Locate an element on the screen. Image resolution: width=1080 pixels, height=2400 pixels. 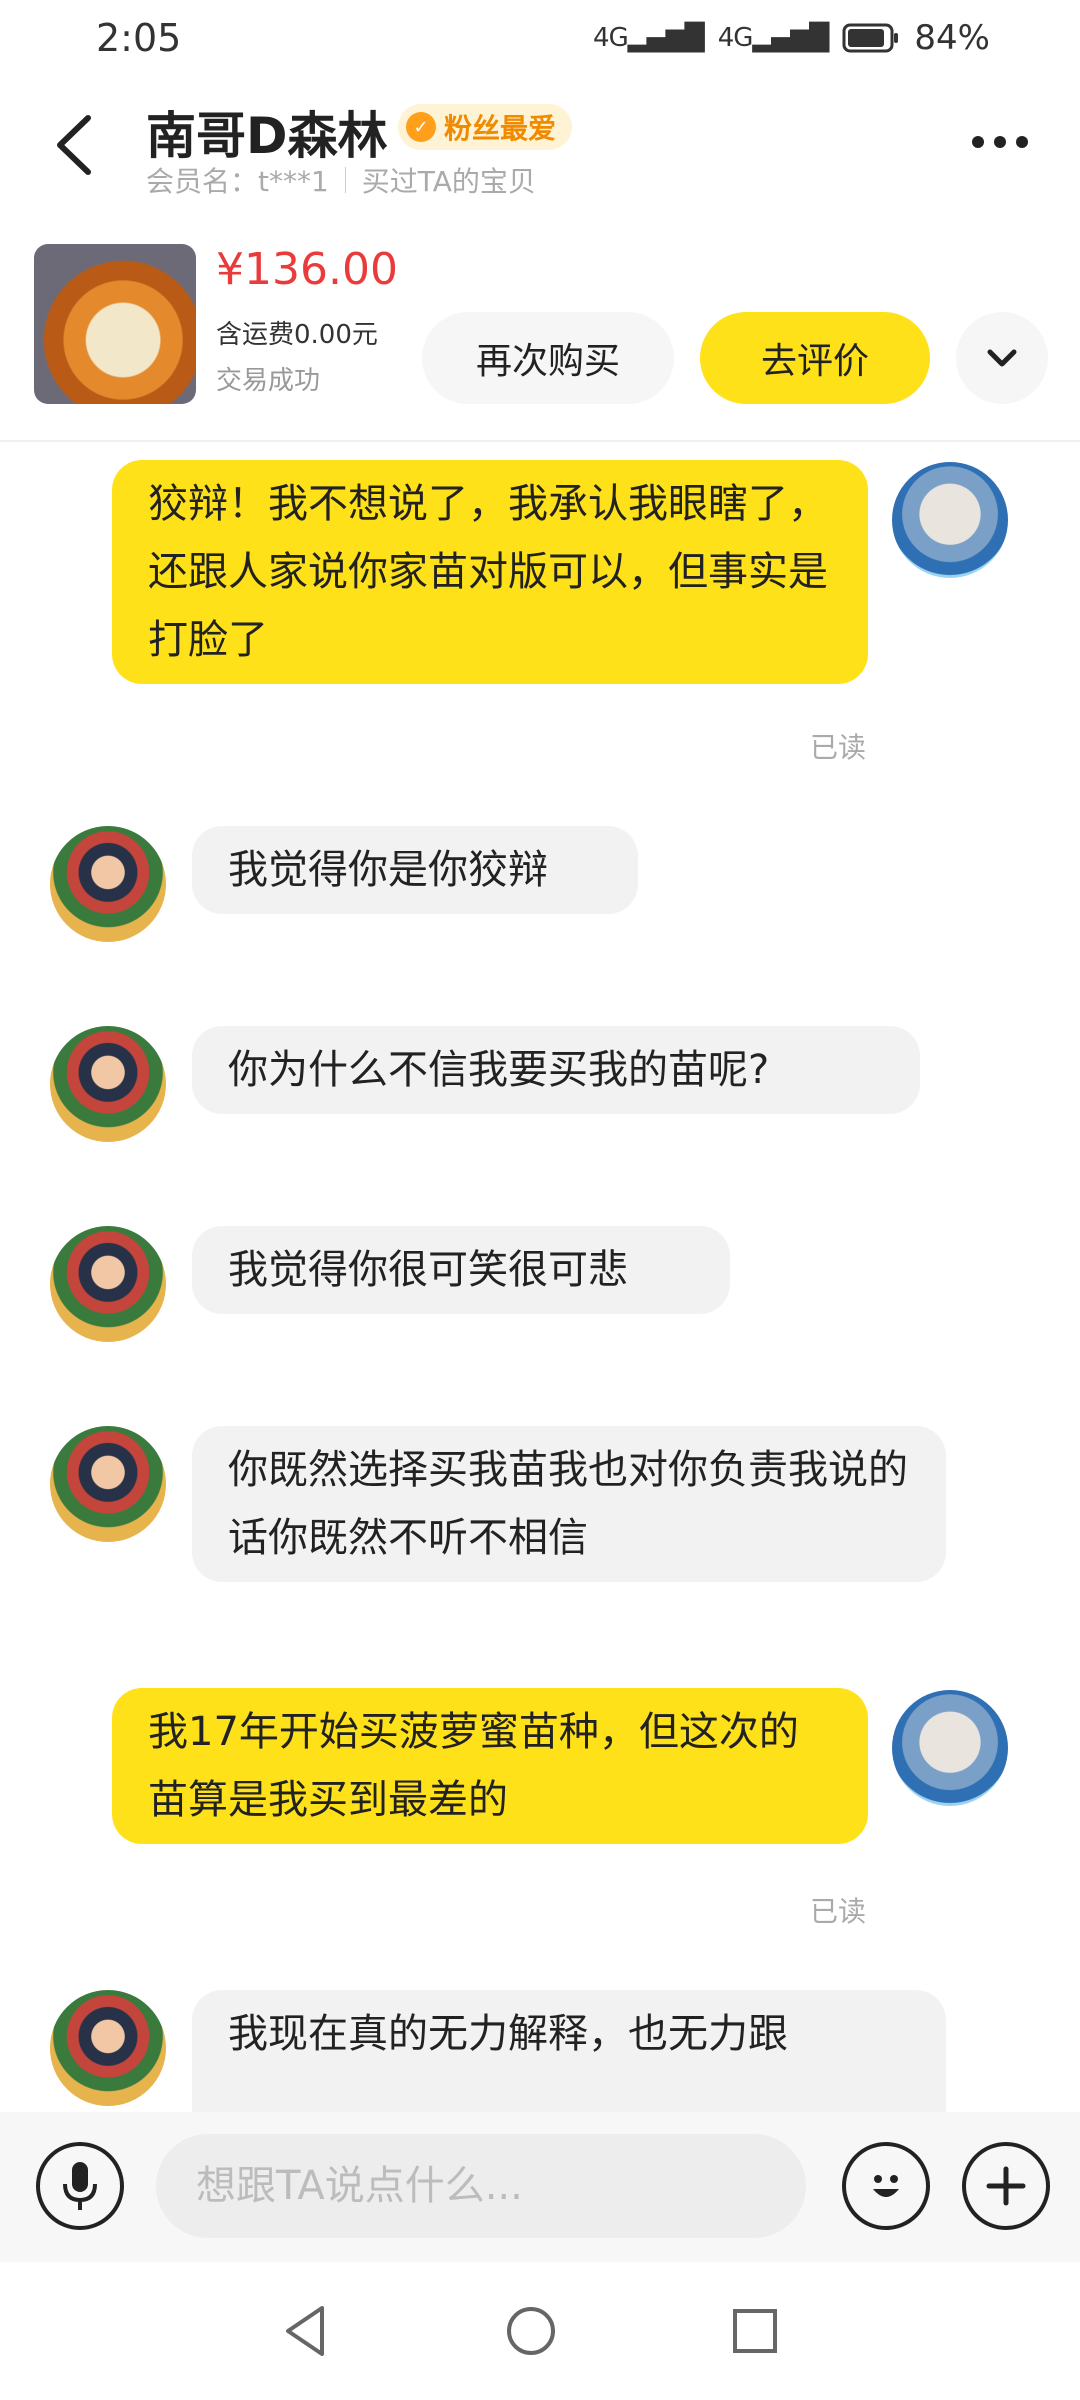
microphone-icon is located at coordinates (80, 2186).